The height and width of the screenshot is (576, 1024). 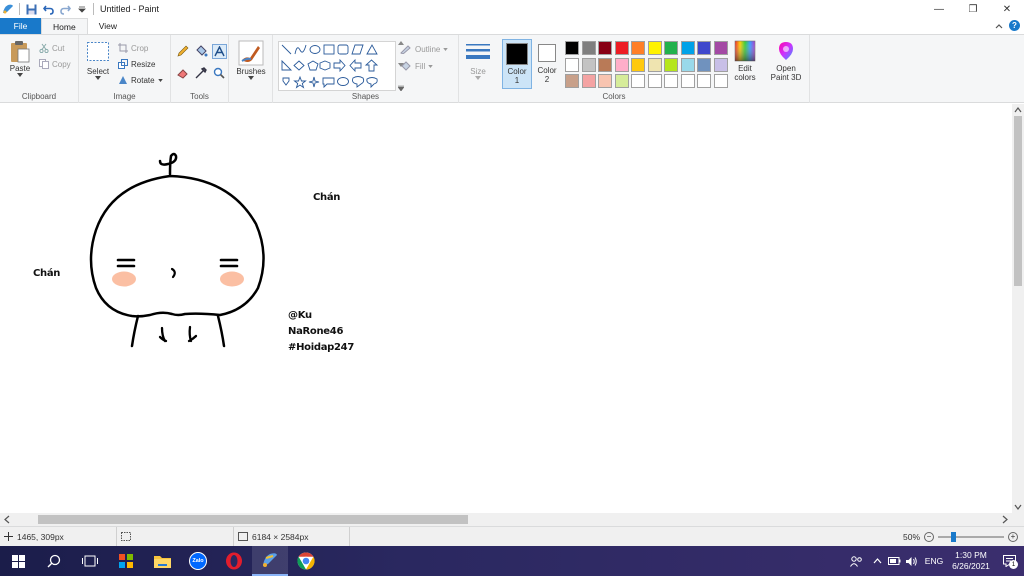 What do you see at coordinates (1009, 562) in the screenshot?
I see `notification-center: 1` at bounding box center [1009, 562].